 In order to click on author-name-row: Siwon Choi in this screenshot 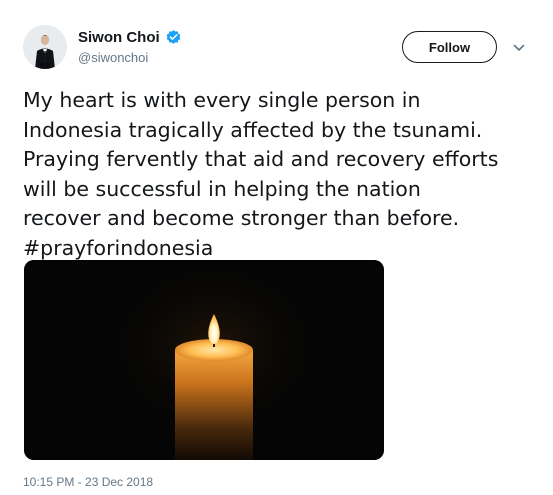, I will do `click(130, 37)`.